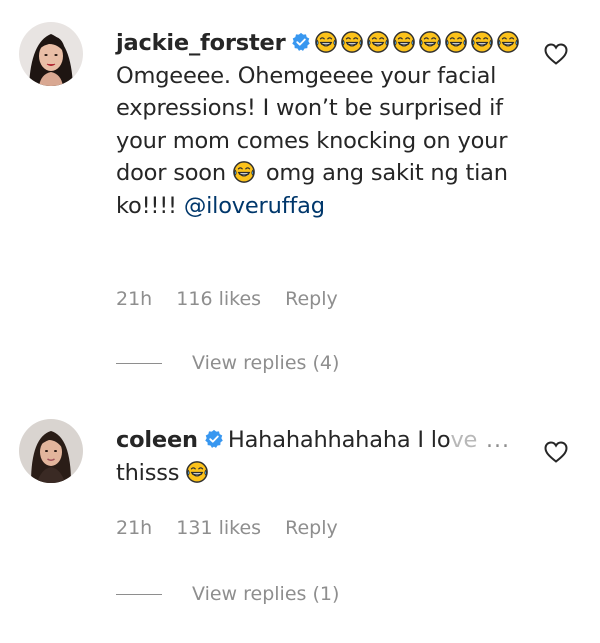 Image resolution: width=600 pixels, height=643 pixels. What do you see at coordinates (157, 440) in the screenshot?
I see `comment-username: coleen` at bounding box center [157, 440].